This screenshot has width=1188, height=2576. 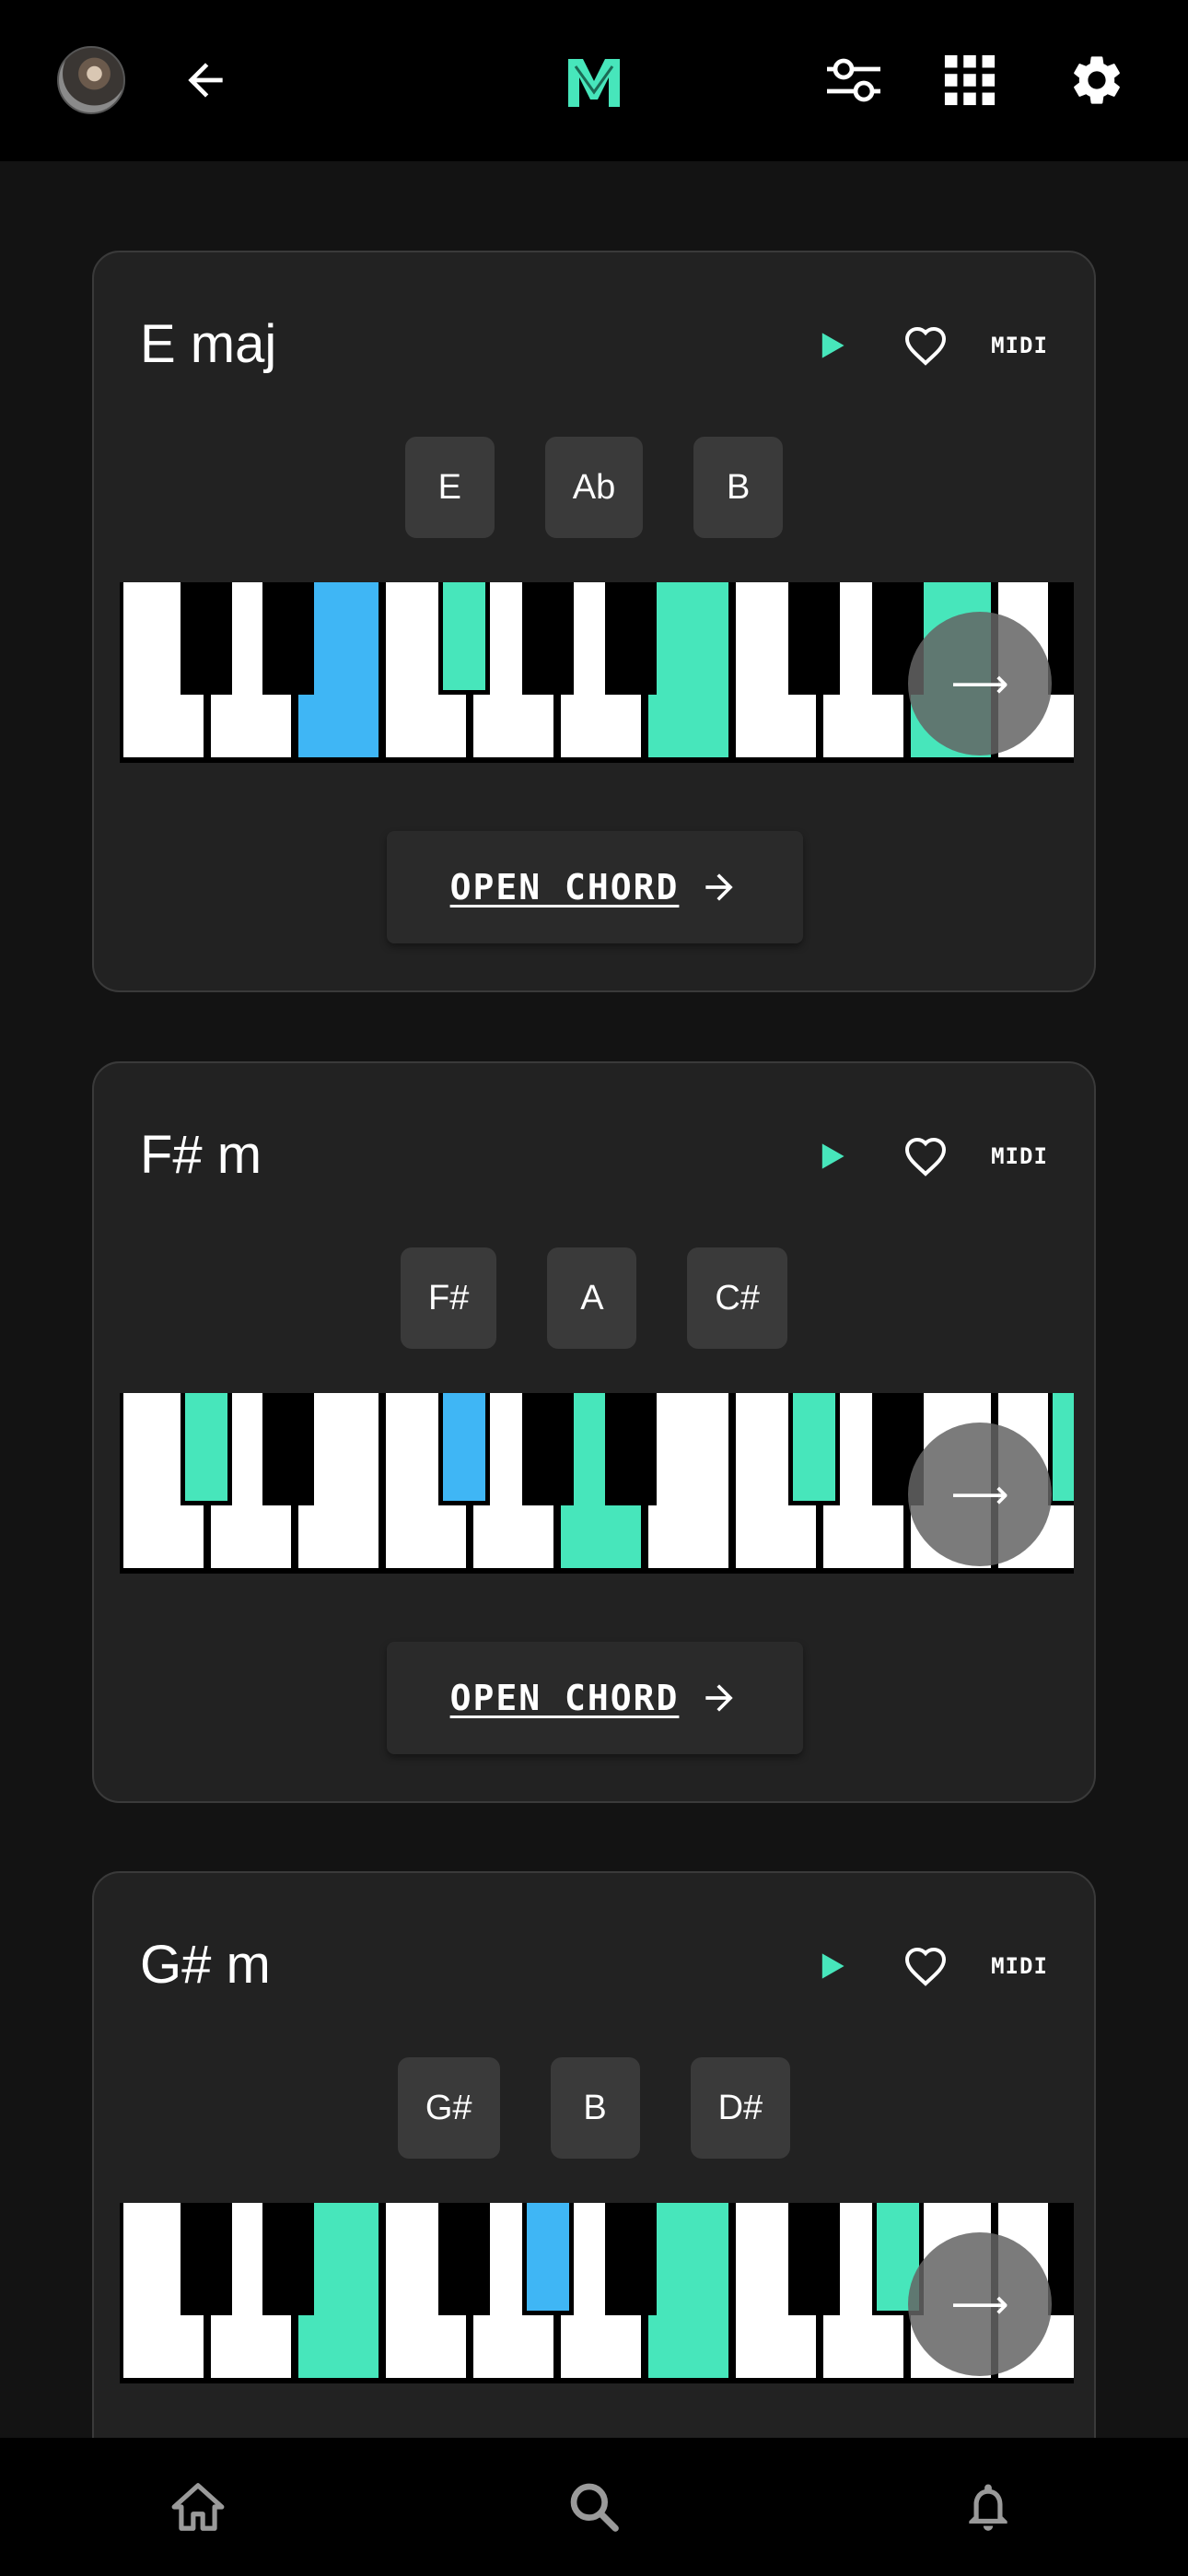 I want to click on app-logo-icon, so click(x=594, y=81).